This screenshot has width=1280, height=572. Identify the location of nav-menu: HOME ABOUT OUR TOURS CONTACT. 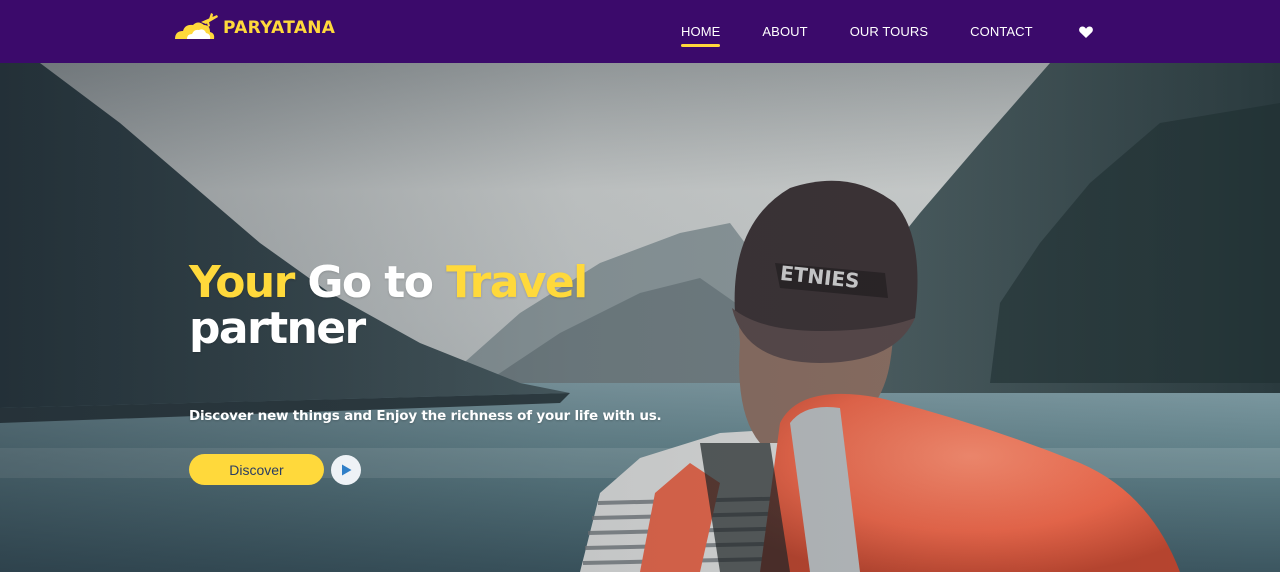
(887, 31).